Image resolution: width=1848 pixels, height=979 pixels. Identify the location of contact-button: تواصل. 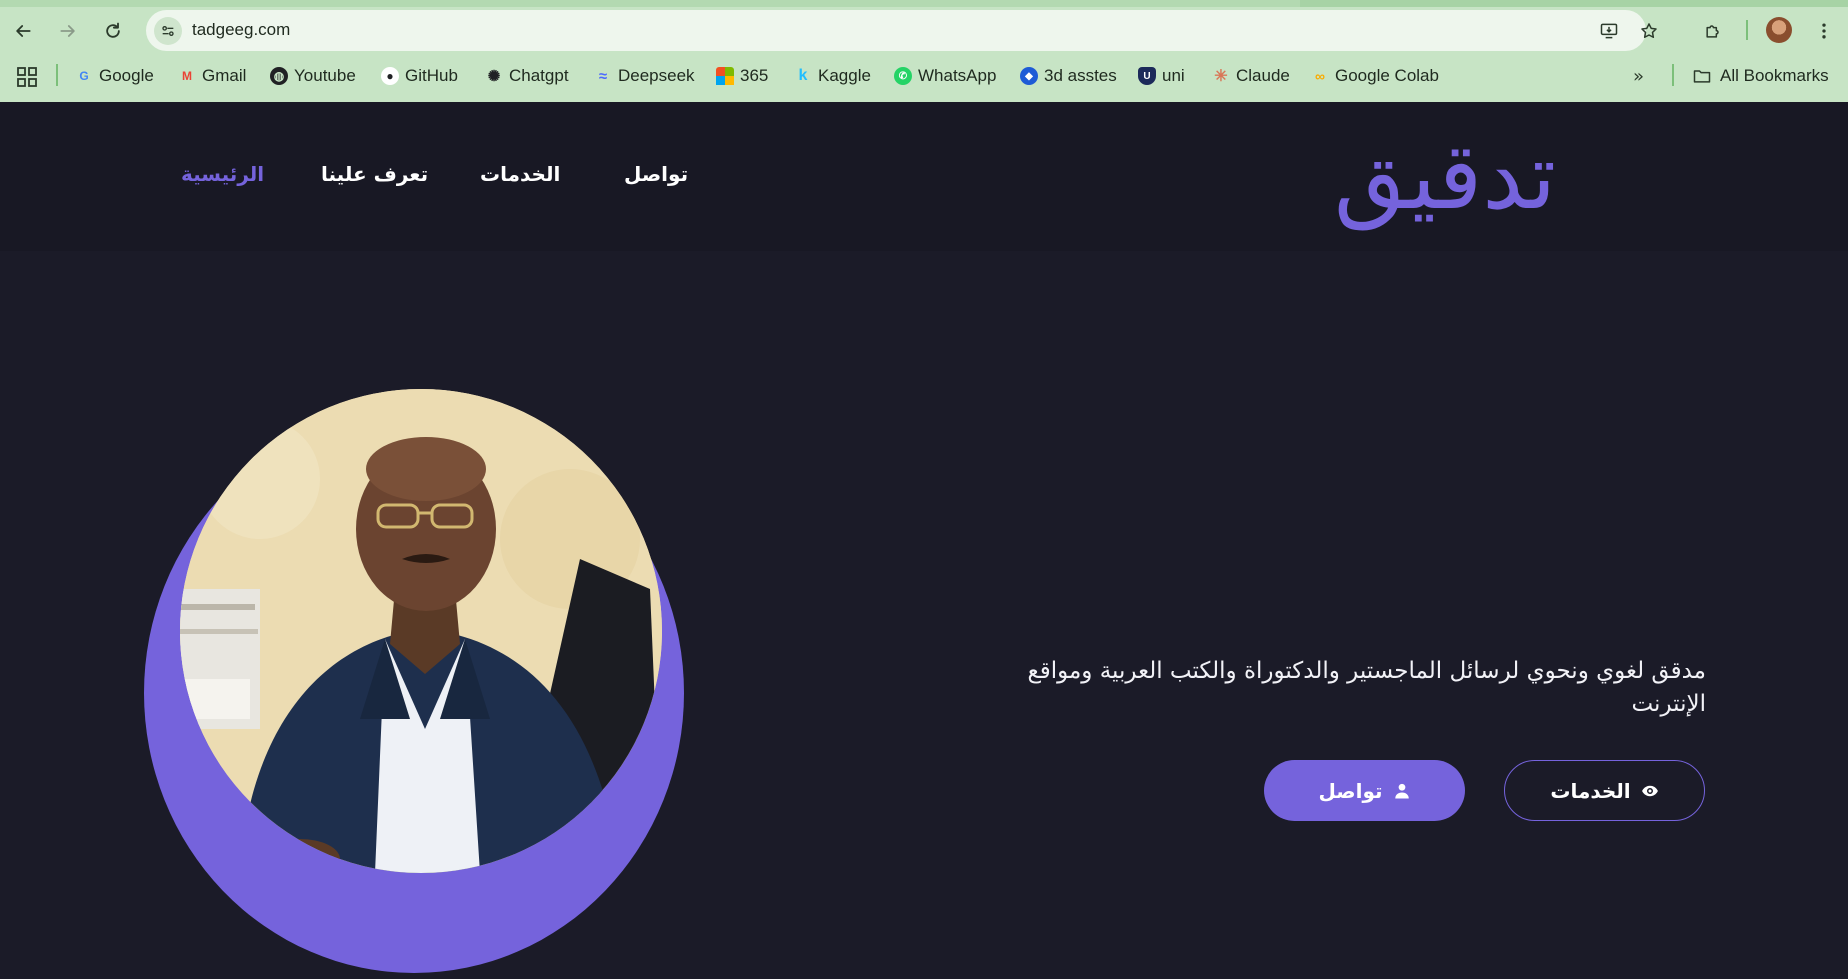
(1364, 790).